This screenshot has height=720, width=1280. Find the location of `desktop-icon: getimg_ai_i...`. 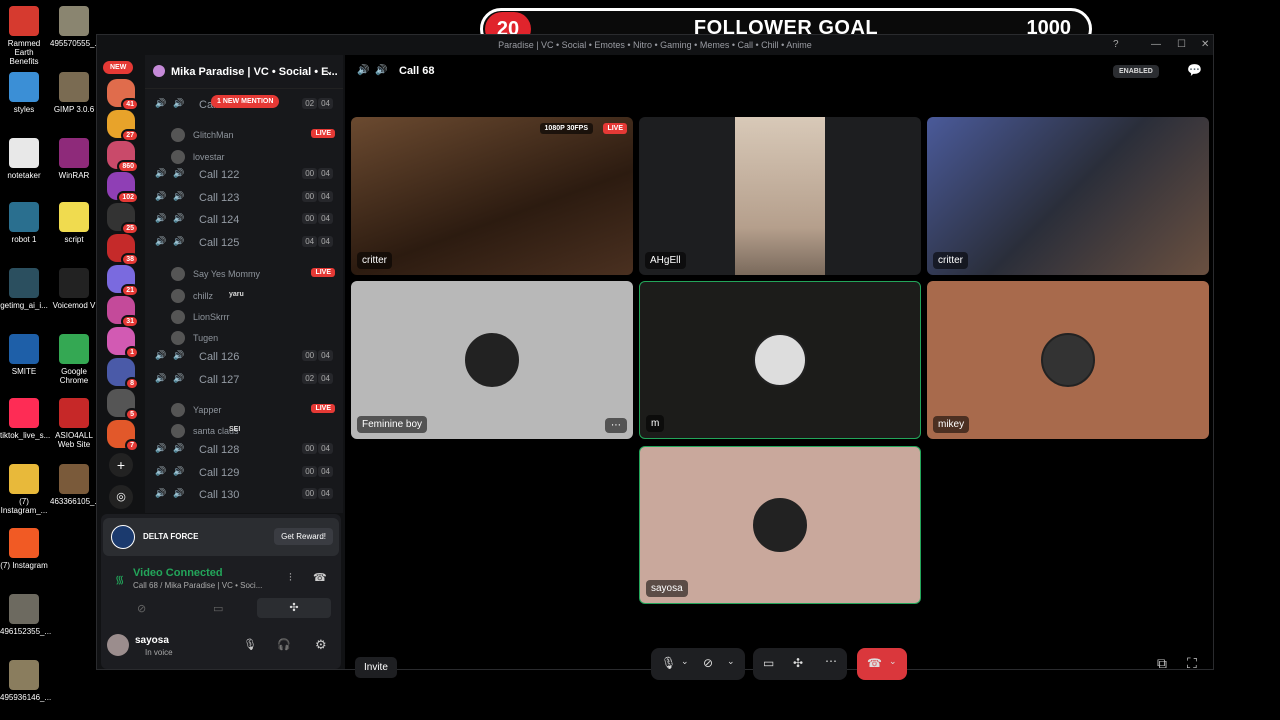

desktop-icon: getimg_ai_i... is located at coordinates (24, 289).